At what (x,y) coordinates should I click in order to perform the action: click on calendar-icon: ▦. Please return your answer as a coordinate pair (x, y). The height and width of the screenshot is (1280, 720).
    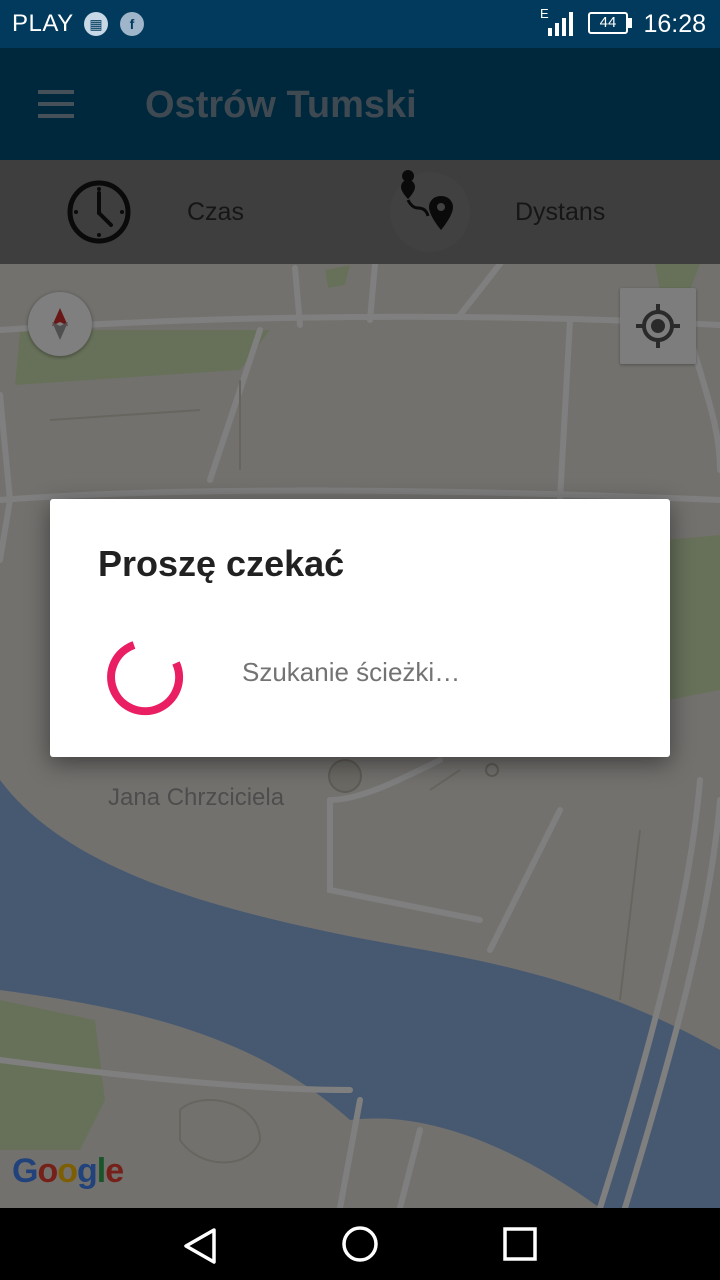
    Looking at the image, I should click on (96, 24).